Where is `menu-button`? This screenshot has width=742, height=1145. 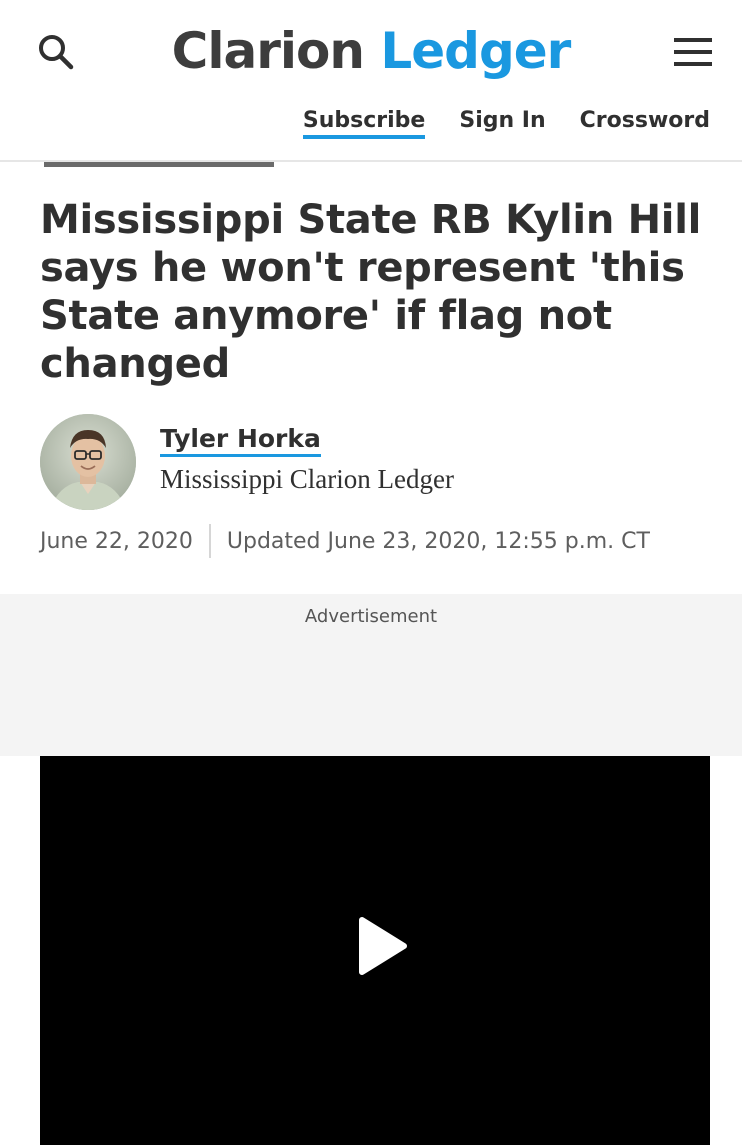 menu-button is located at coordinates (694, 52).